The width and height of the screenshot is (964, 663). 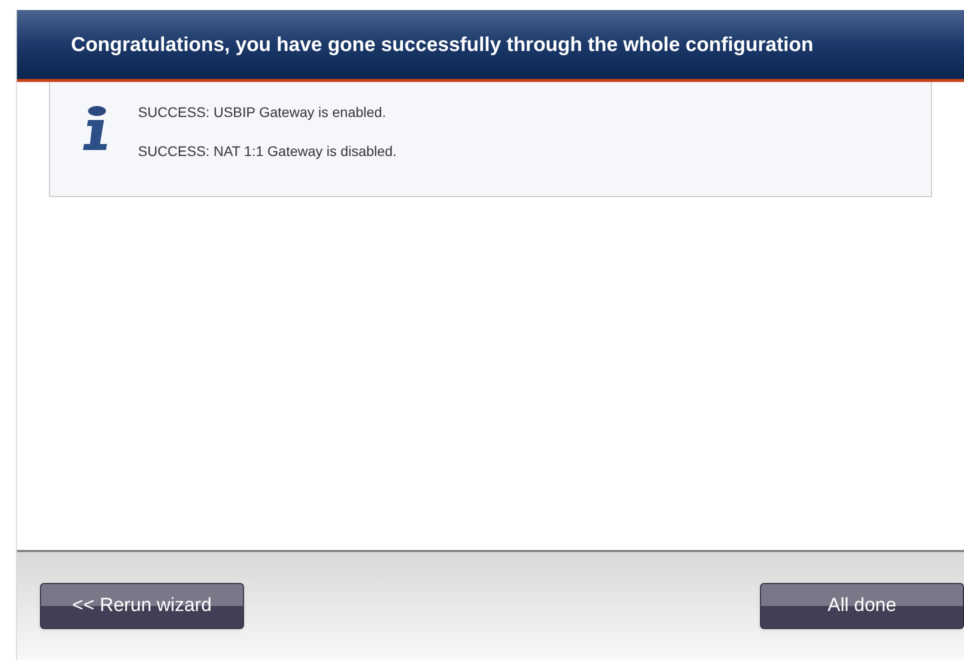 I want to click on status-message: SUCCESS: NAT 1:1 Gateway is disabled., so click(x=267, y=151).